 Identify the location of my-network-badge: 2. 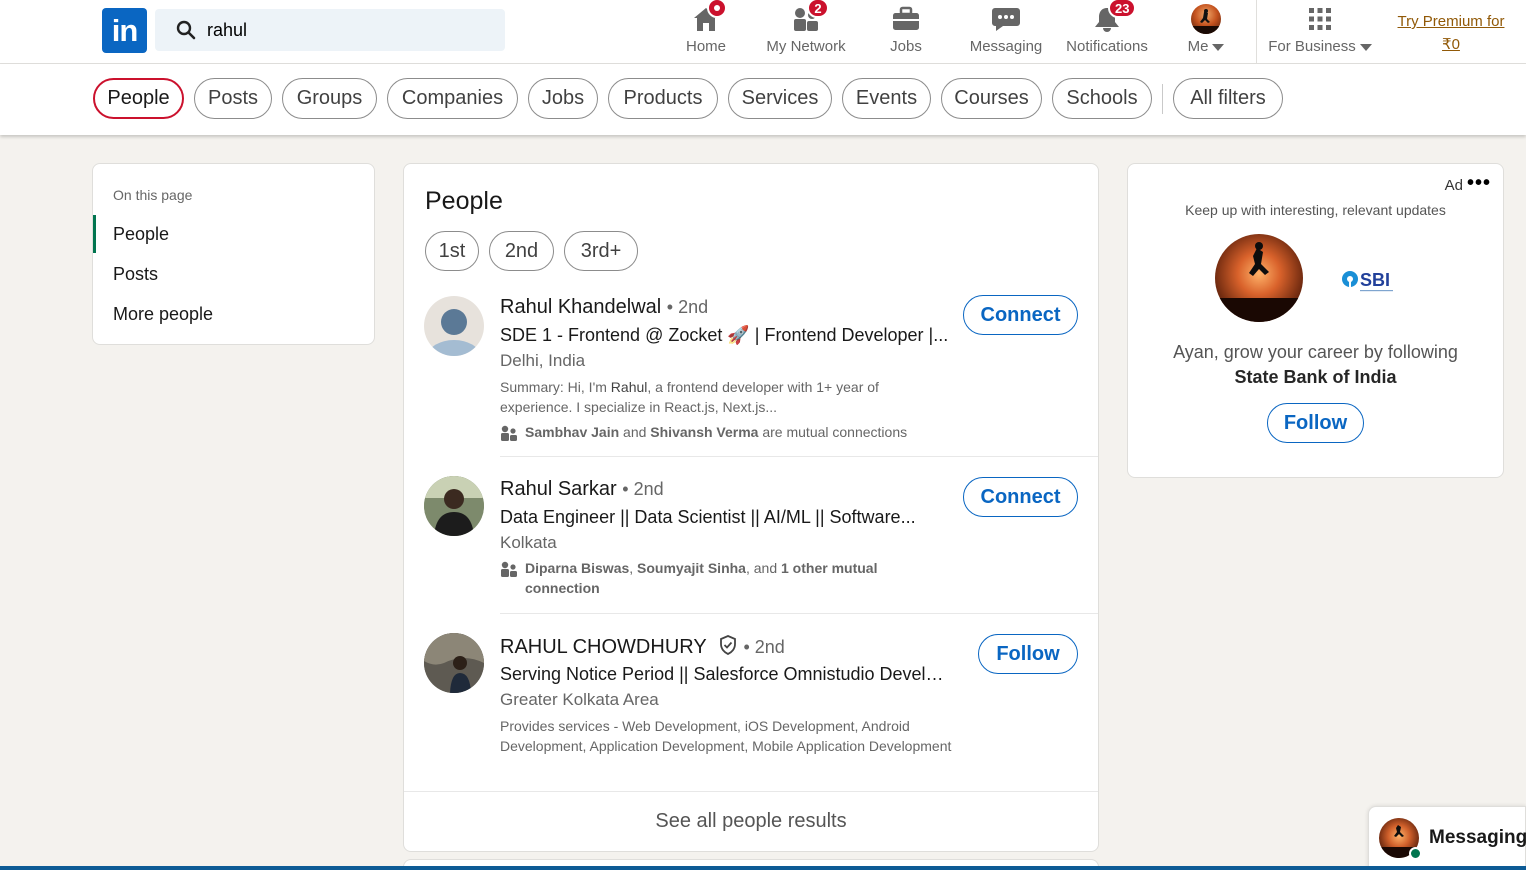
(818, 9).